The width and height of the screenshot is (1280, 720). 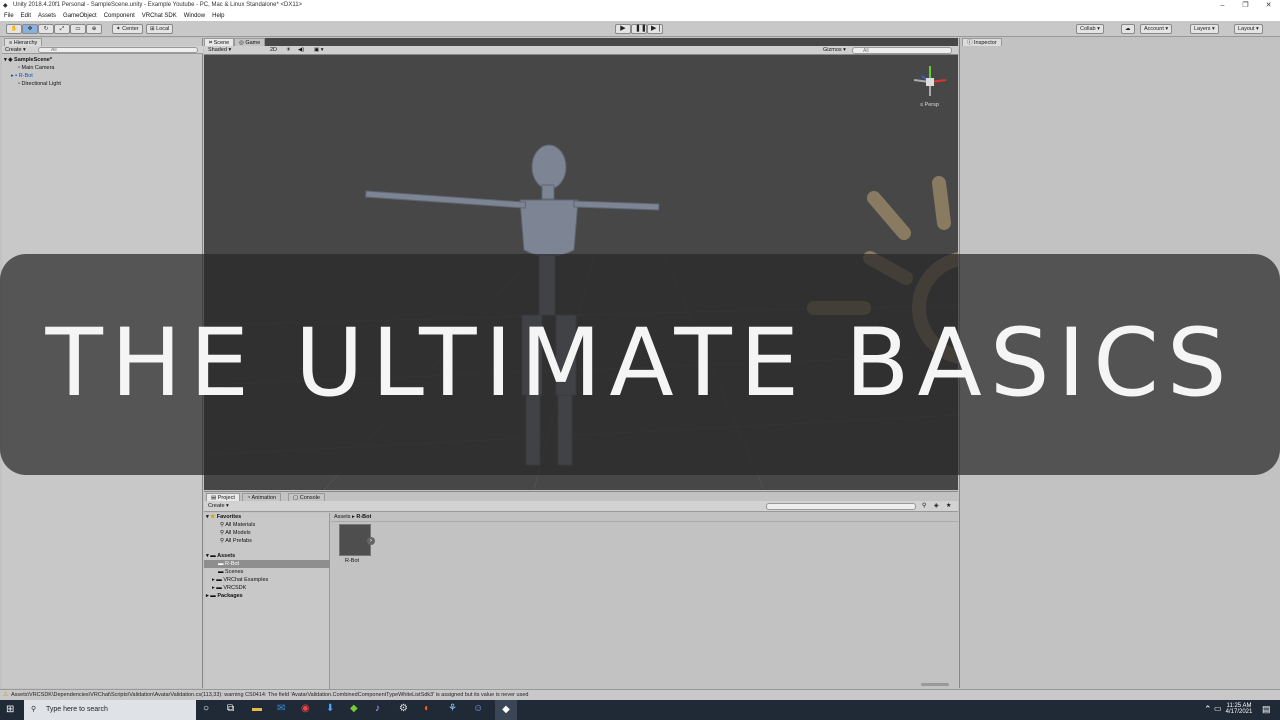 What do you see at coordinates (219, 50) in the screenshot?
I see `shading-mode-dropdown: Shaded ▾` at bounding box center [219, 50].